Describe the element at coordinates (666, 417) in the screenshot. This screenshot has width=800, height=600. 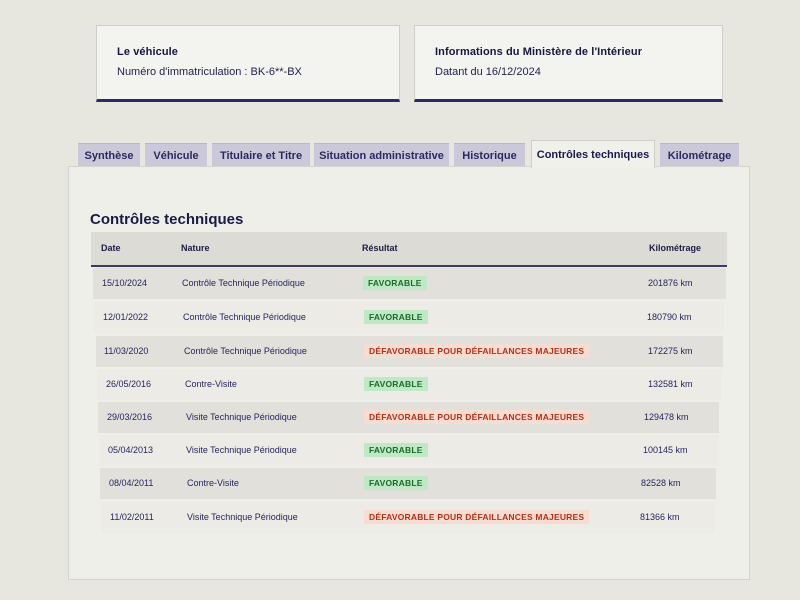
I see `cell-mileage: 129478 km` at that location.